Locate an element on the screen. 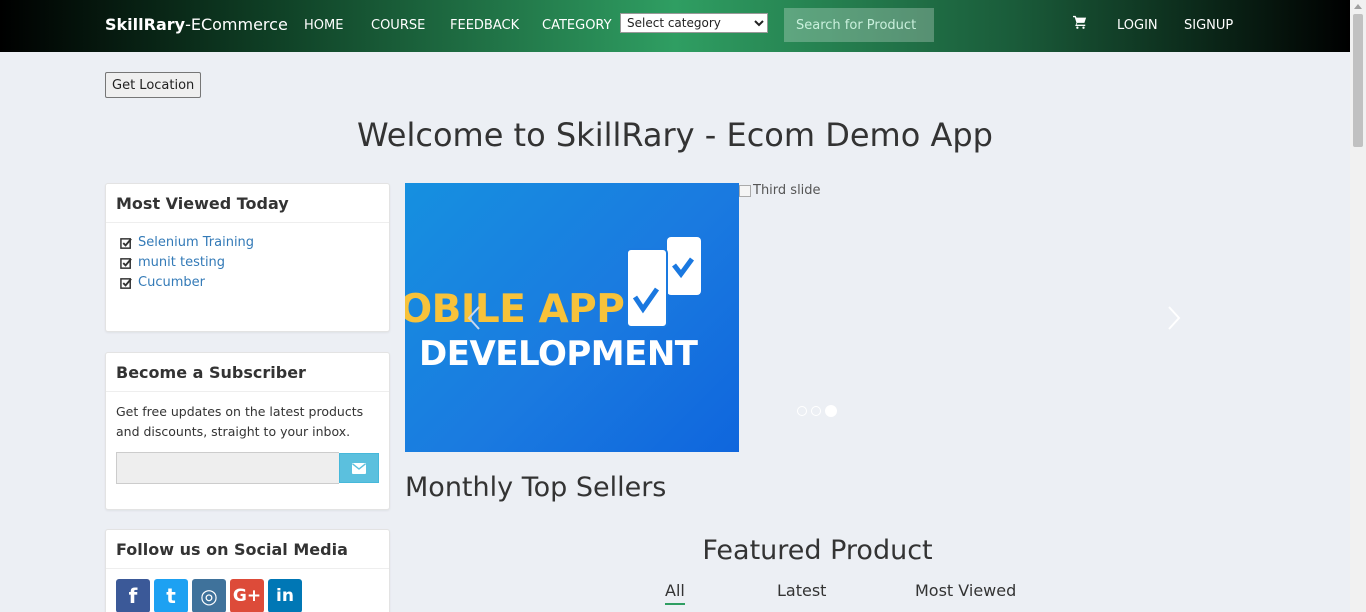 The width and height of the screenshot is (1366, 612). subscribe-button is located at coordinates (359, 468).